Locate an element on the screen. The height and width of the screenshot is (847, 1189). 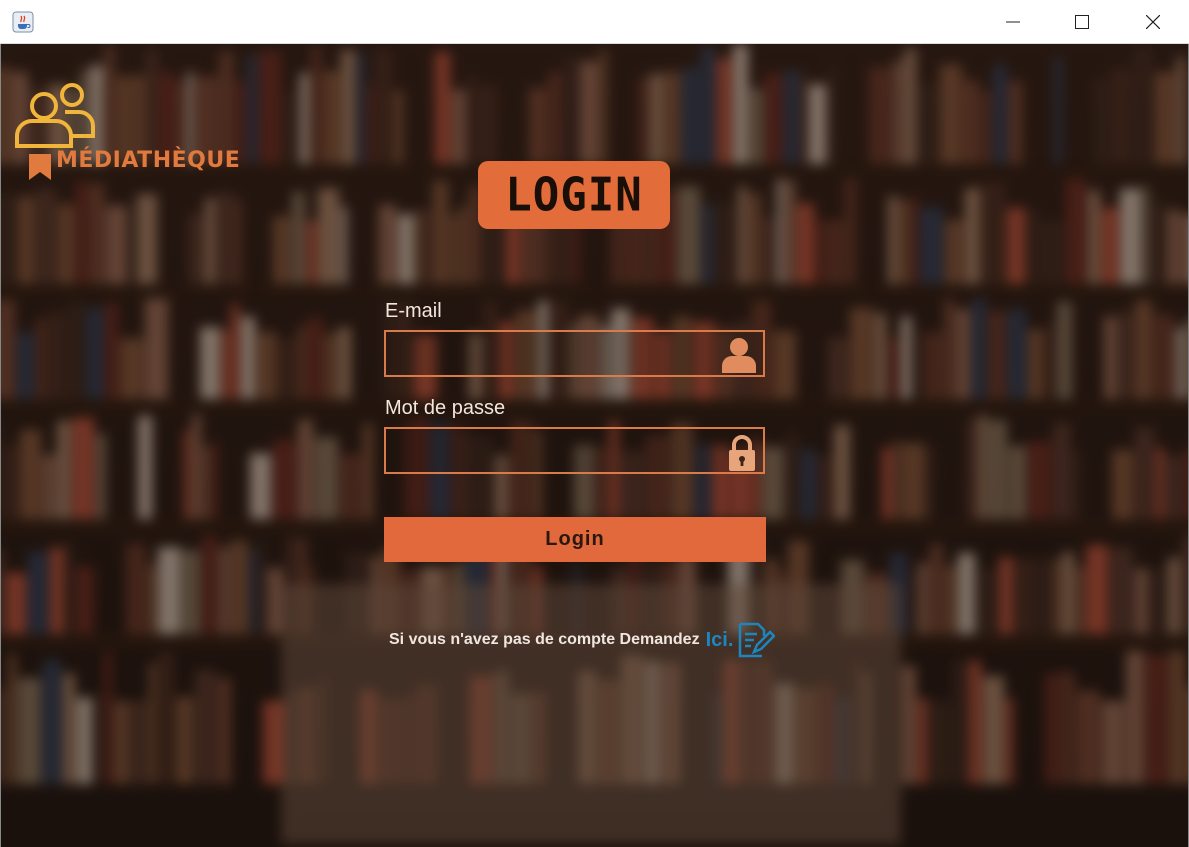
close-button is located at coordinates (1153, 22).